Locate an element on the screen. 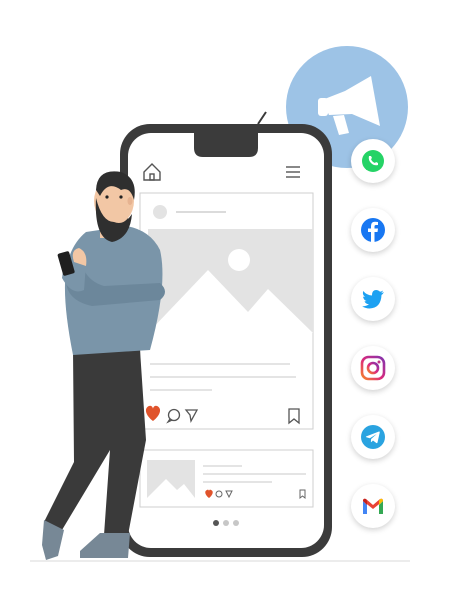 This screenshot has width=451, height=601. gmail-button is located at coordinates (373, 506).